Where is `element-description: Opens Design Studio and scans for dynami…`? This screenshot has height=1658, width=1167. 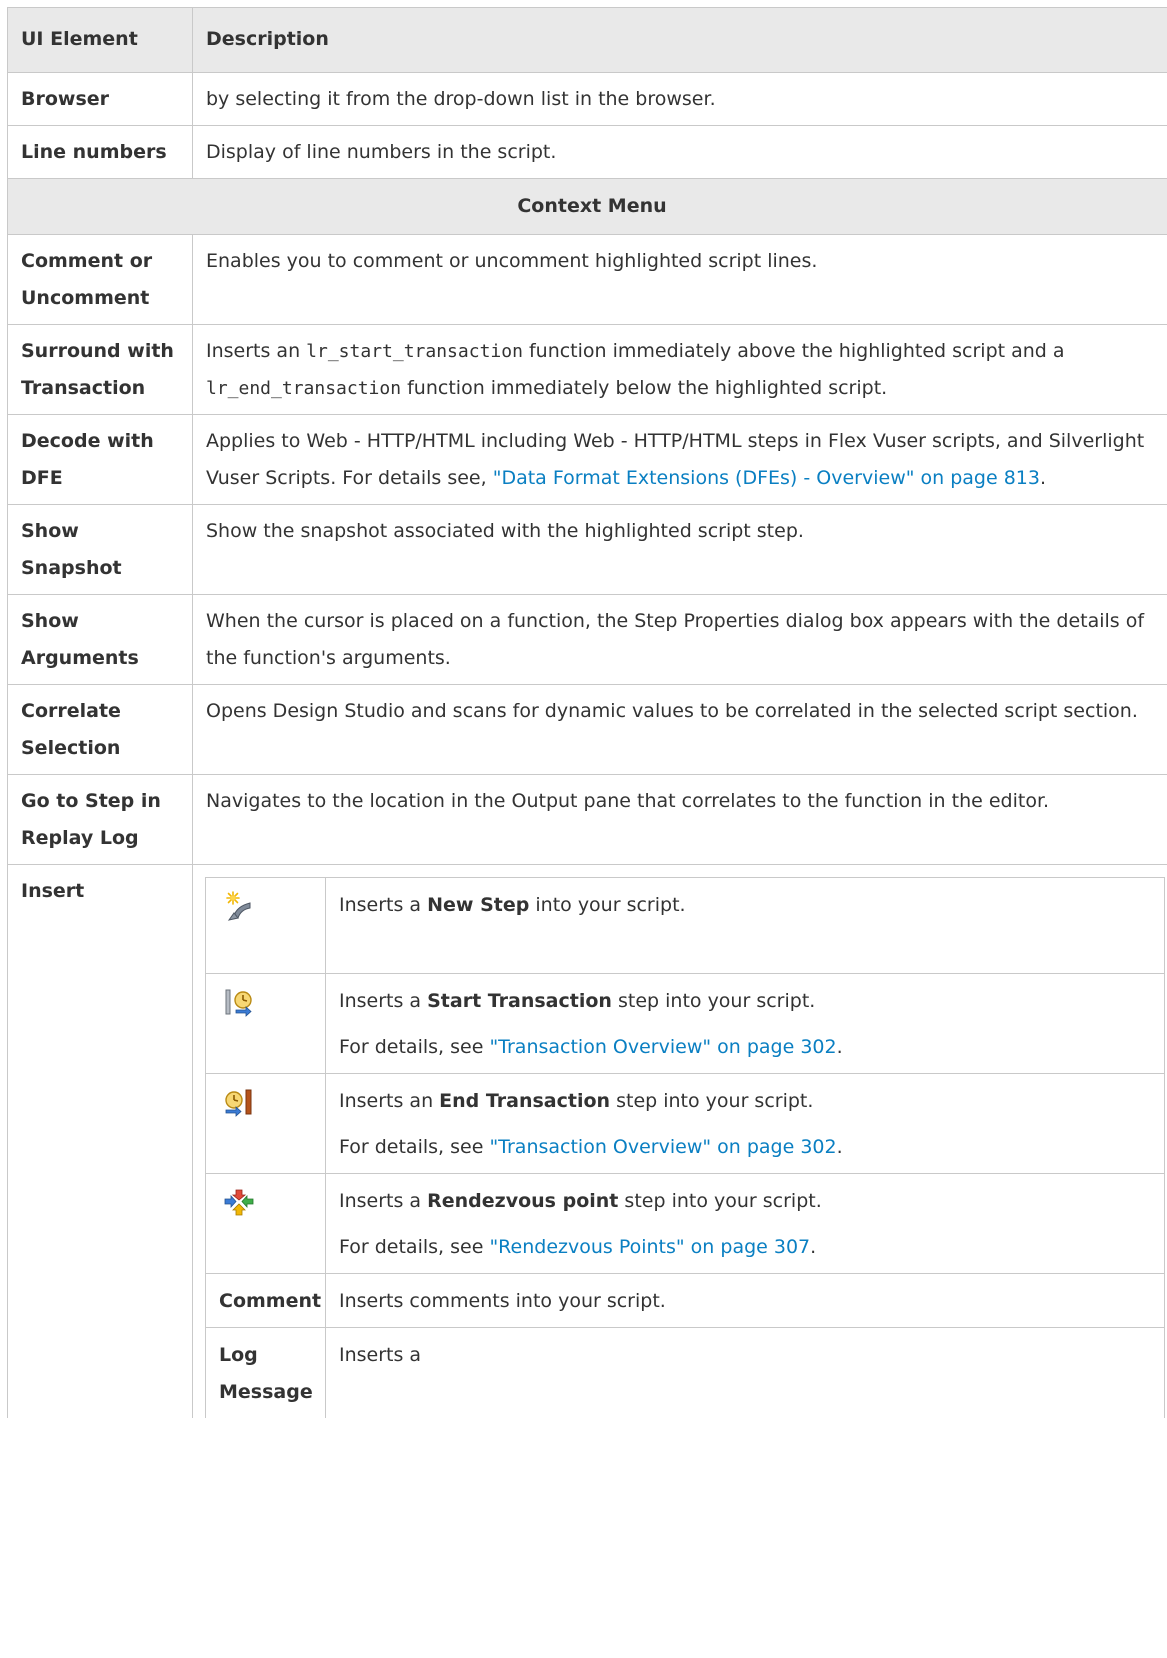 element-description: Opens Design Studio and scans for dynami… is located at coordinates (679, 729).